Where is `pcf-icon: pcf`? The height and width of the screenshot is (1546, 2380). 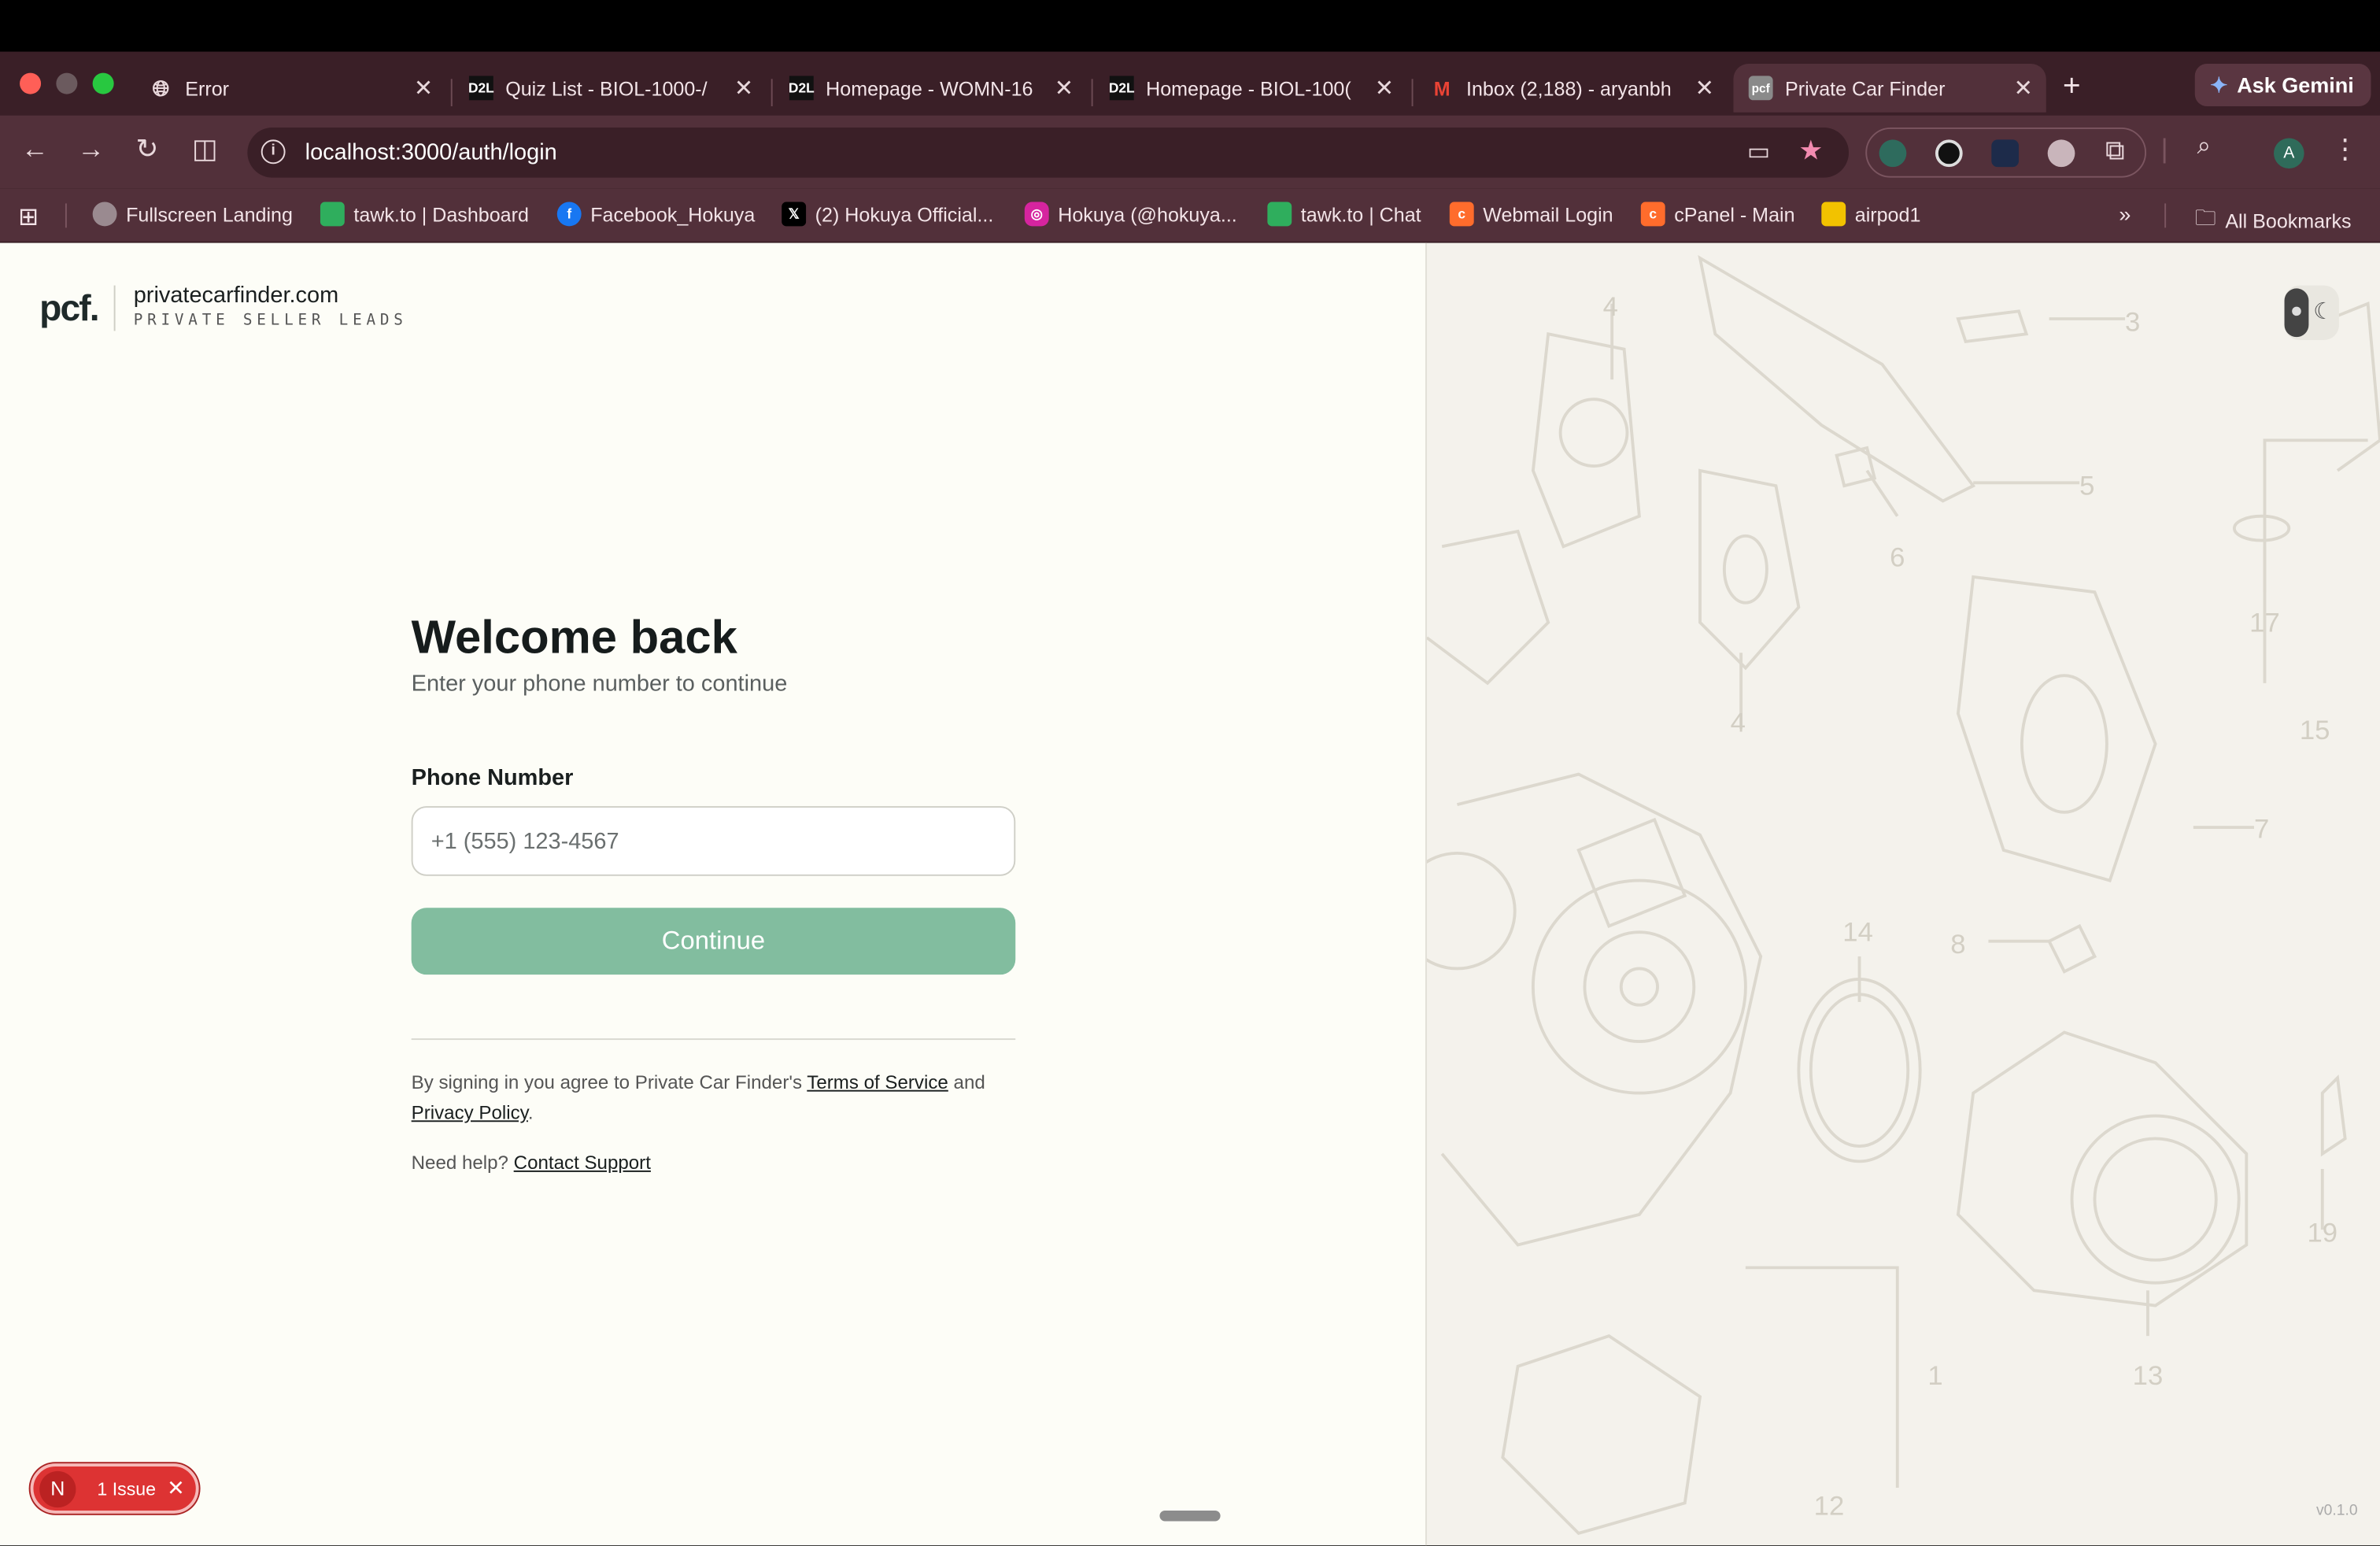 pcf-icon: pcf is located at coordinates (1760, 88).